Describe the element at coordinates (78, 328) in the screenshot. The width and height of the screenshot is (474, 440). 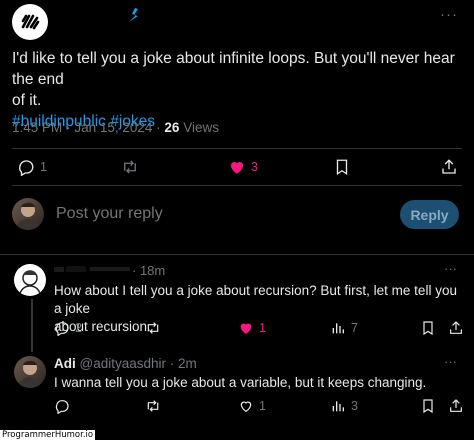
I see `reply-count: 2` at that location.